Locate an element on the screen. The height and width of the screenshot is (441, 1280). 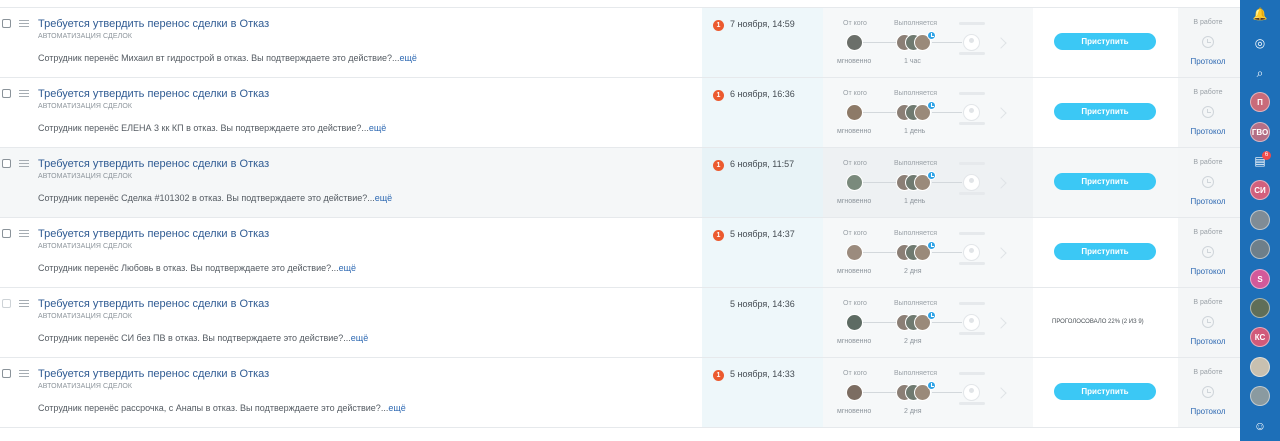
task-date: 5 ноября, 14:37 is located at coordinates (762, 234).